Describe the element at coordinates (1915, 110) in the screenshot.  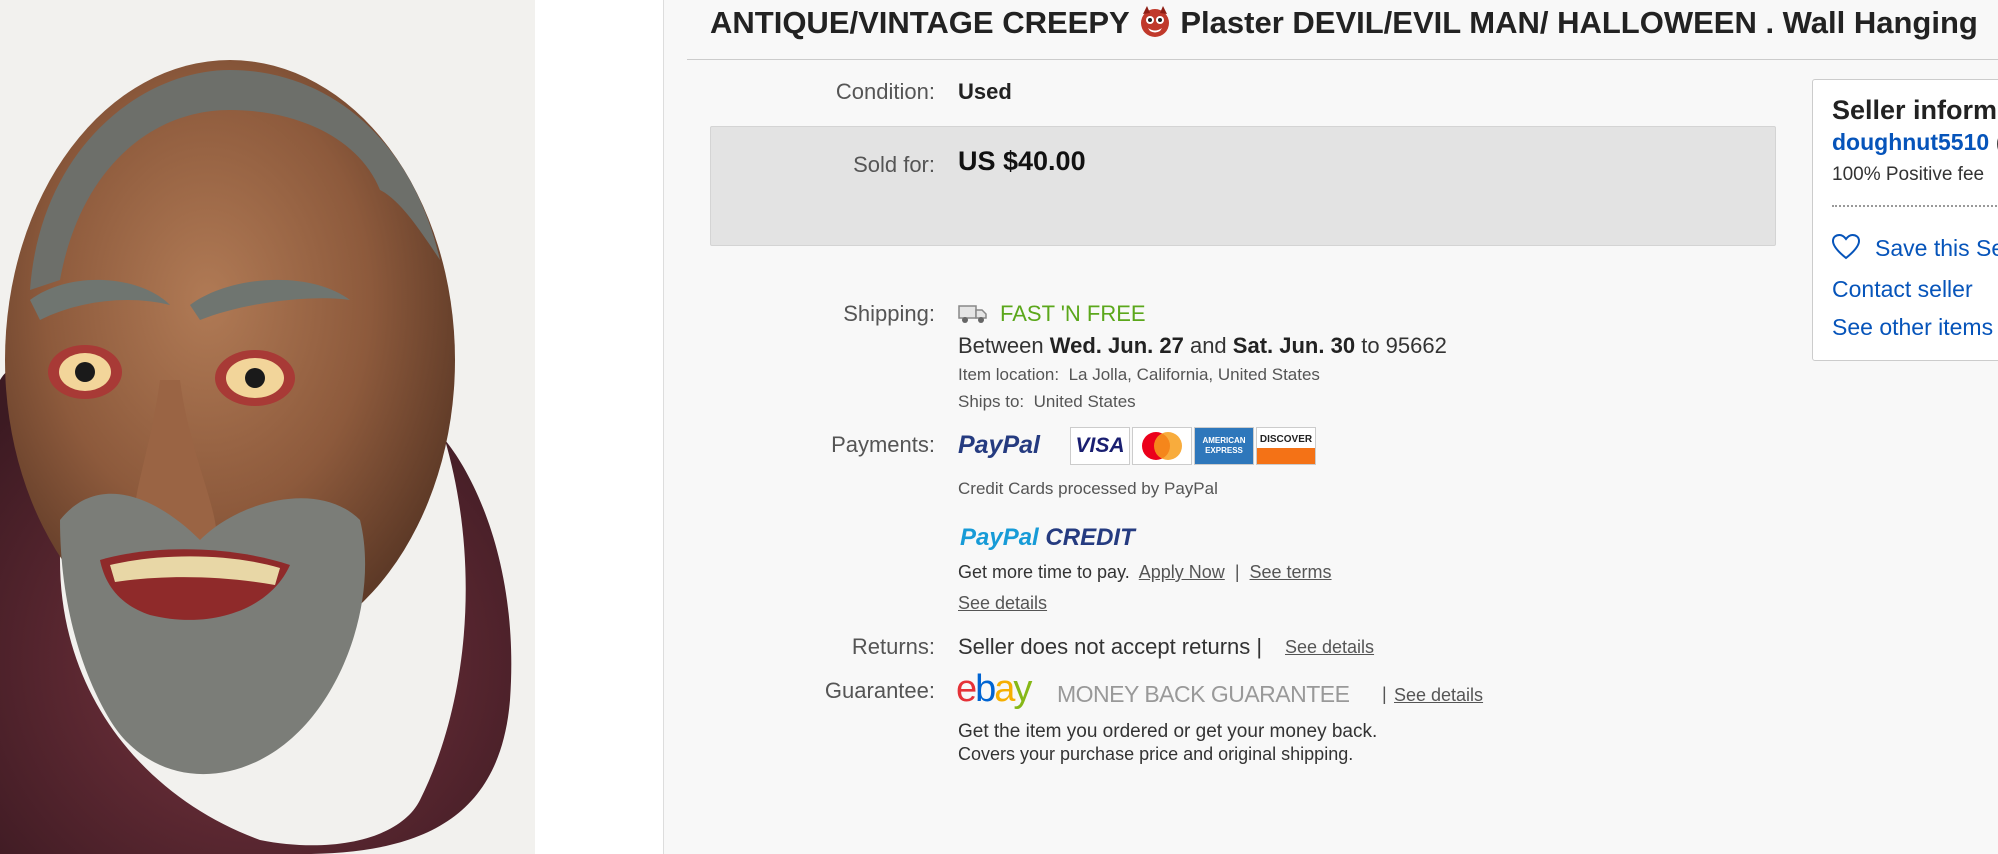
I see `seller-info-heading: Seller inform` at that location.